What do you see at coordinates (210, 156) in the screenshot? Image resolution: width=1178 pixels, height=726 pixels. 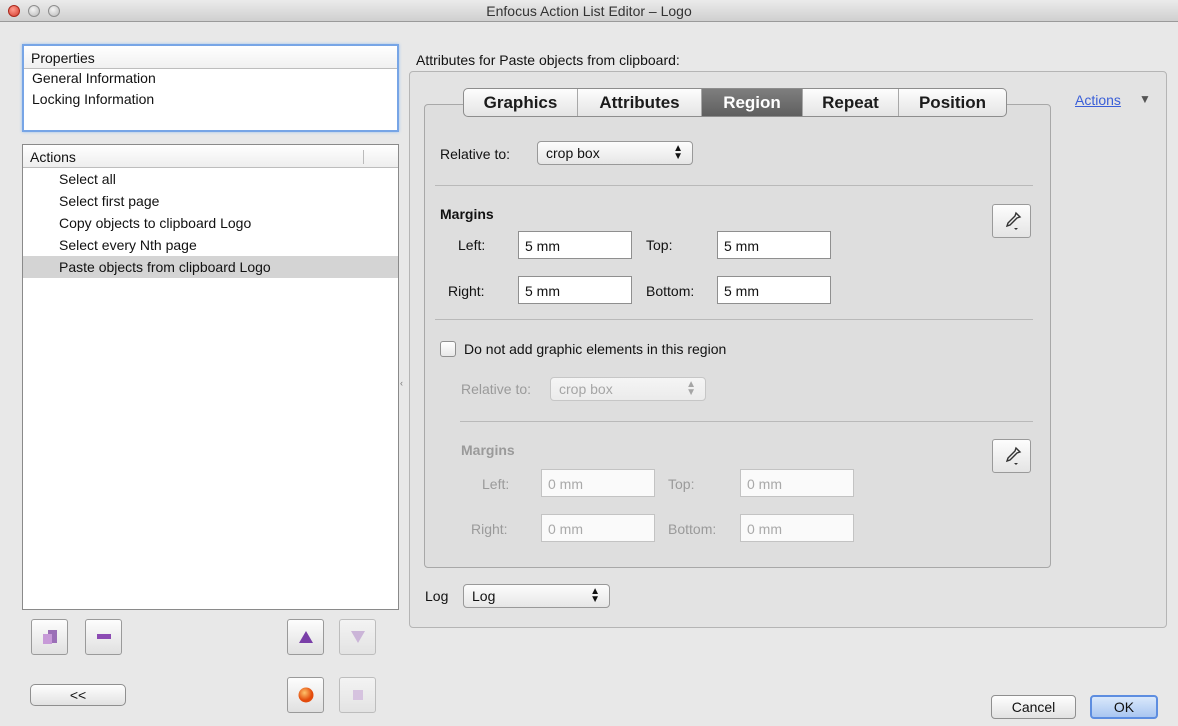 I see `actions-list-header: Actions` at bounding box center [210, 156].